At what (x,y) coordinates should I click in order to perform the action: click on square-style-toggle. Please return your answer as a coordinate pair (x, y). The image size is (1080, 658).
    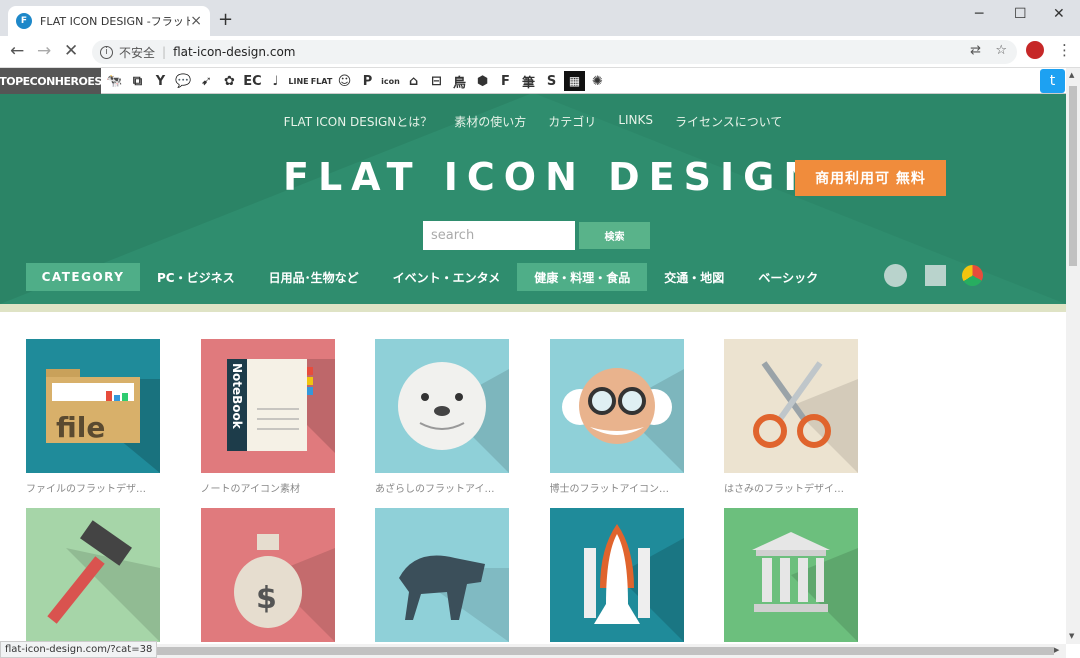
    Looking at the image, I should click on (935, 275).